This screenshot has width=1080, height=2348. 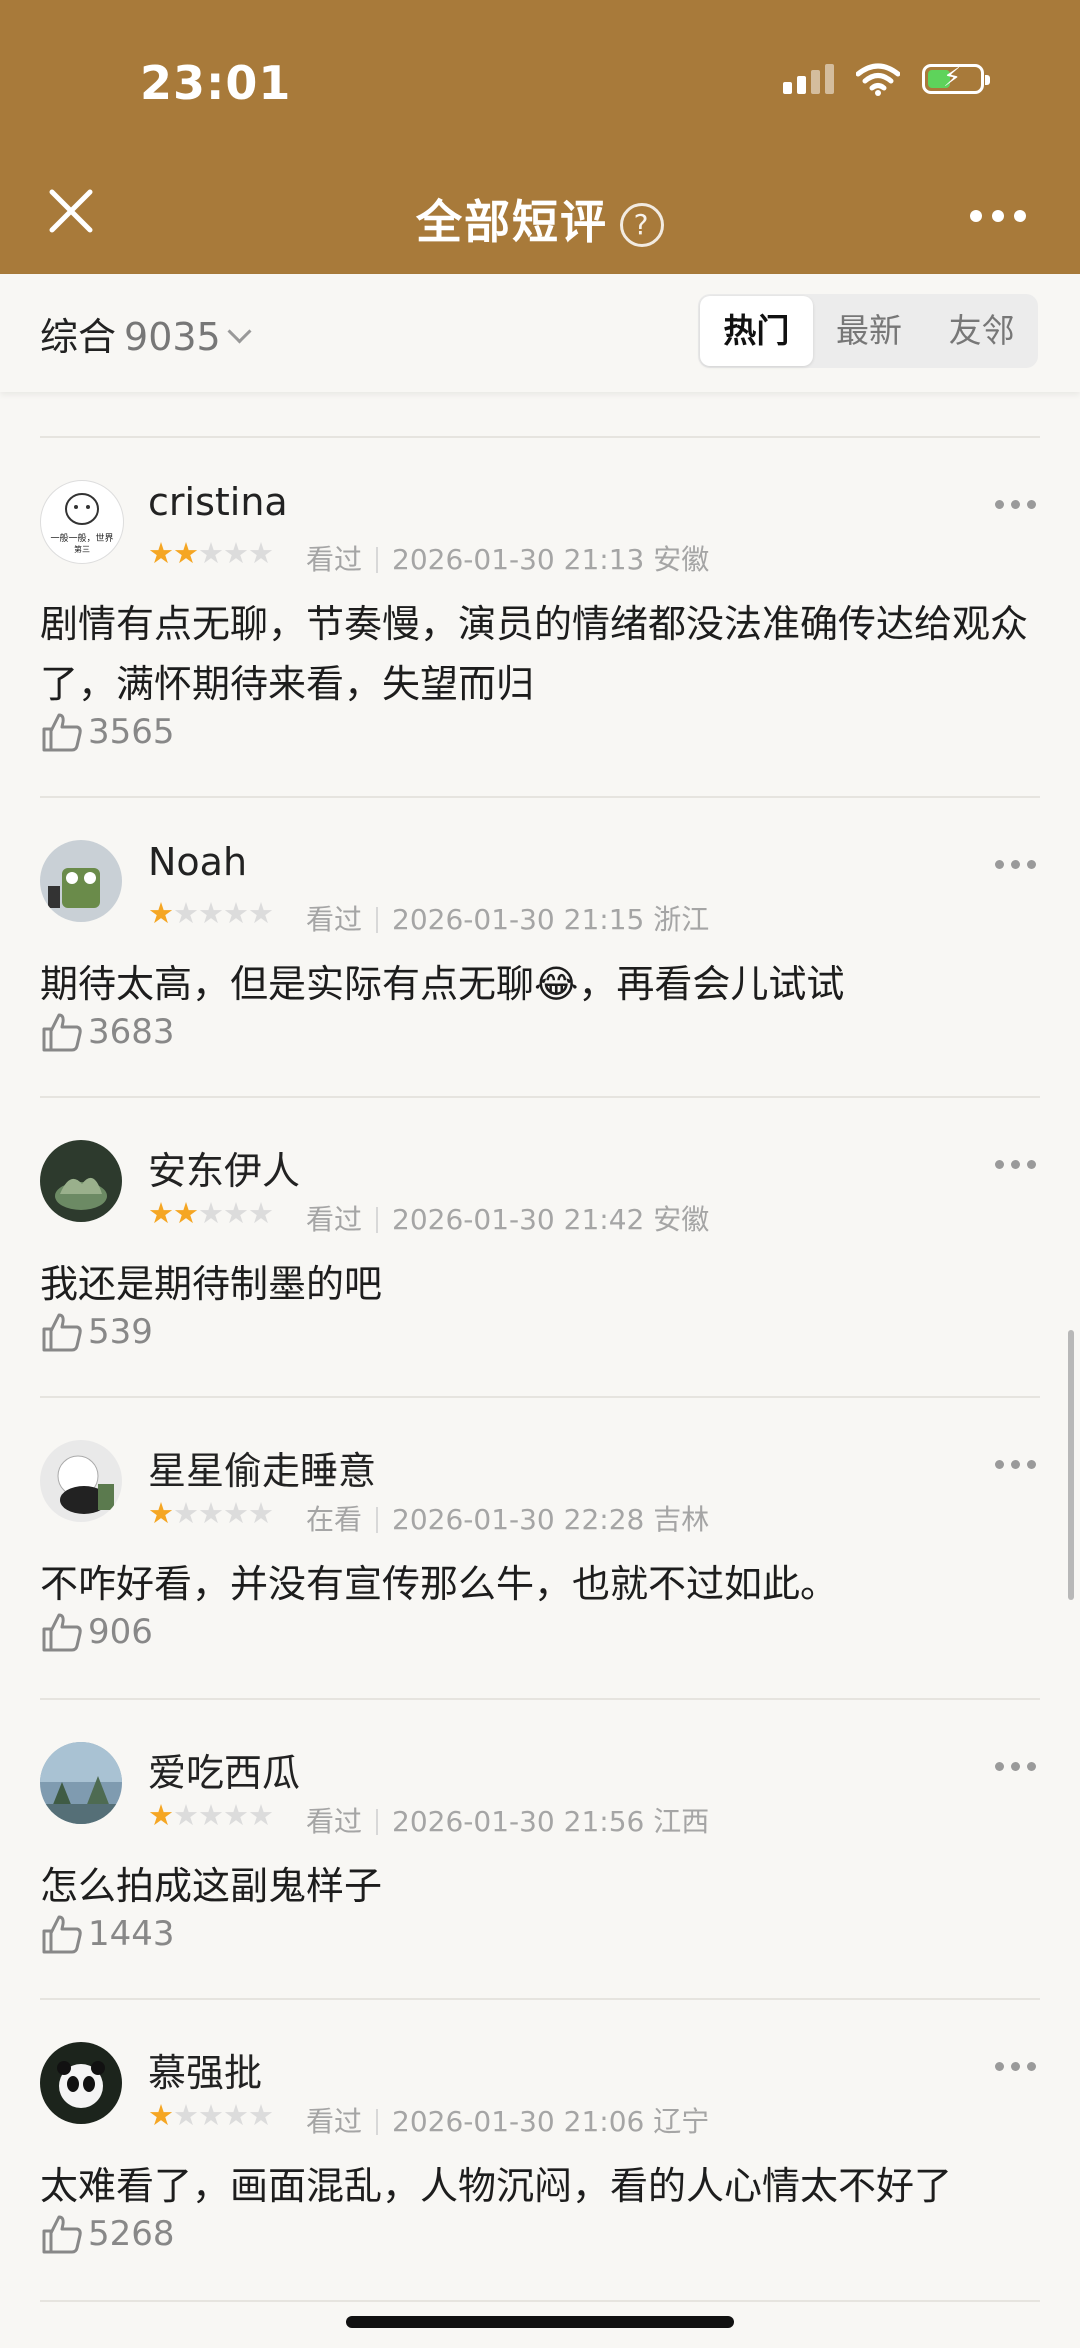 I want to click on review-datetime: 2026-01-30 21:15, so click(x=518, y=919).